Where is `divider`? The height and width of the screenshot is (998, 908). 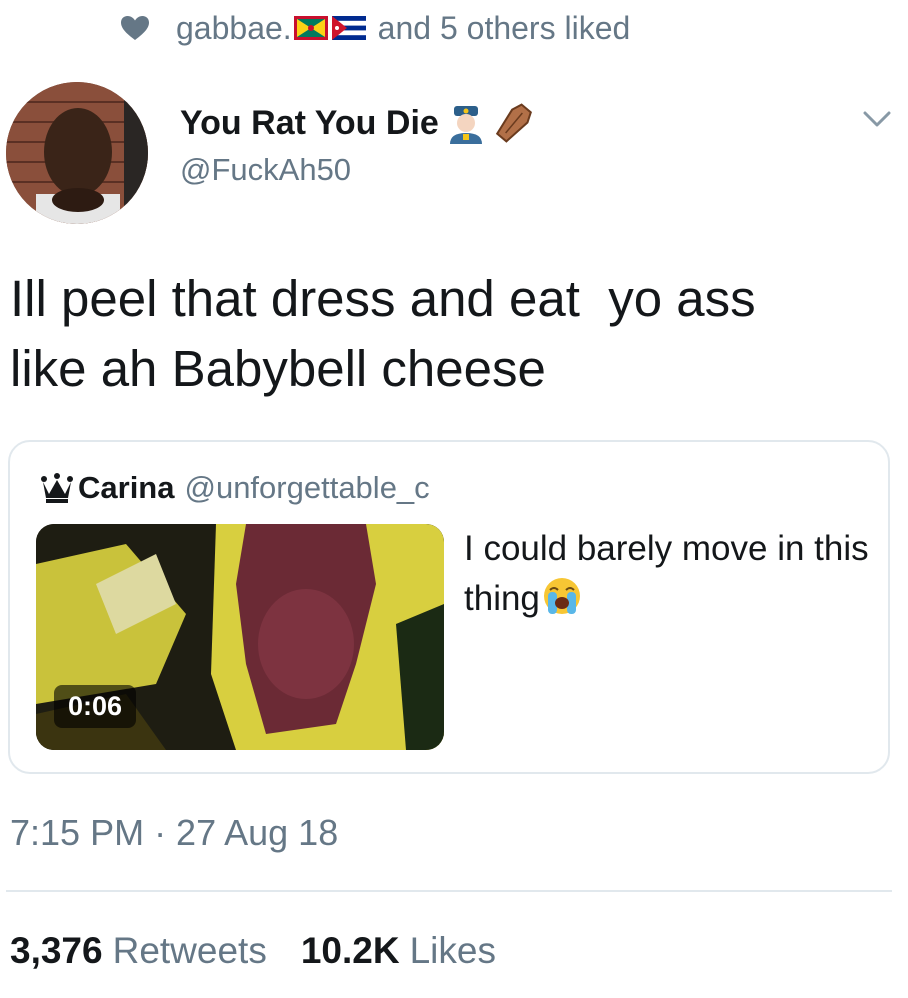
divider is located at coordinates (449, 891).